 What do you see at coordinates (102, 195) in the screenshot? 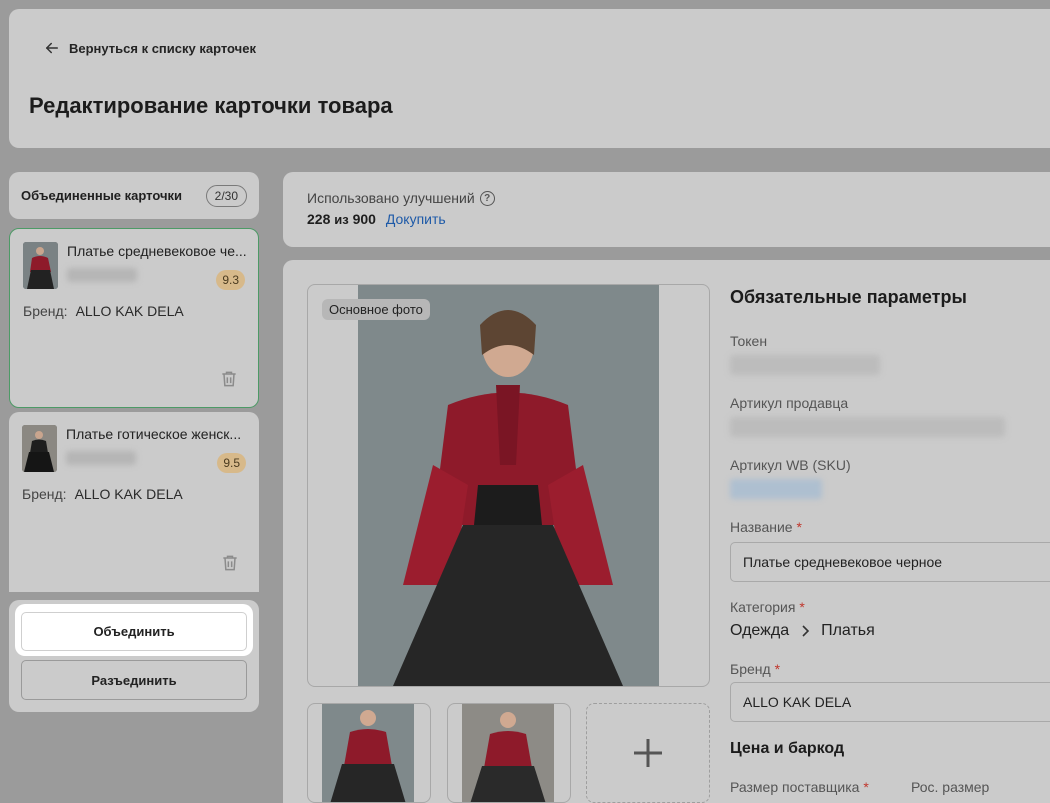
I see `merged-cards-title: Объединенные карточки` at bounding box center [102, 195].